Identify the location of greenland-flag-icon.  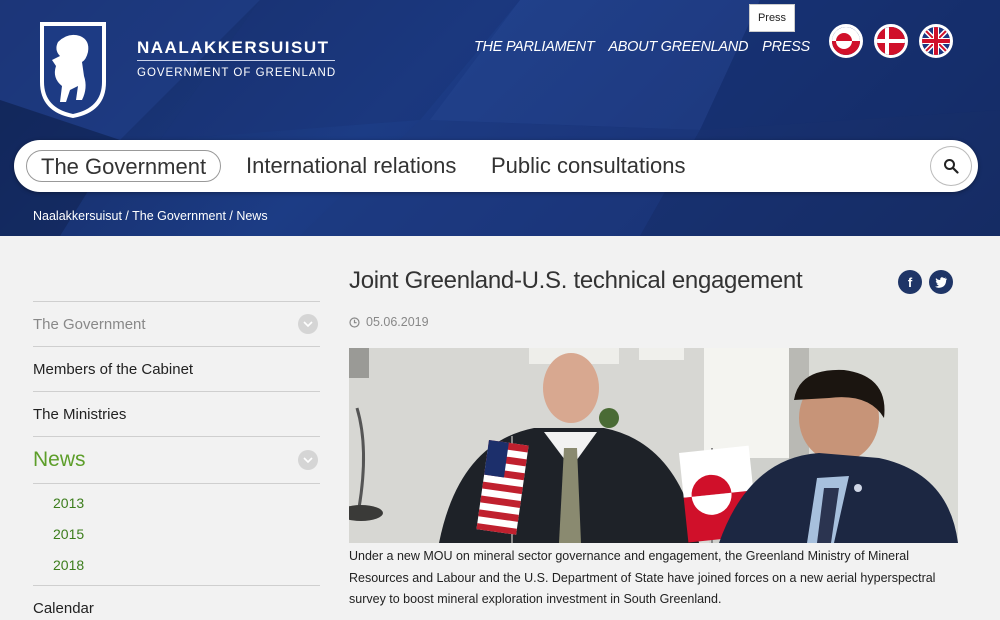
(846, 41).